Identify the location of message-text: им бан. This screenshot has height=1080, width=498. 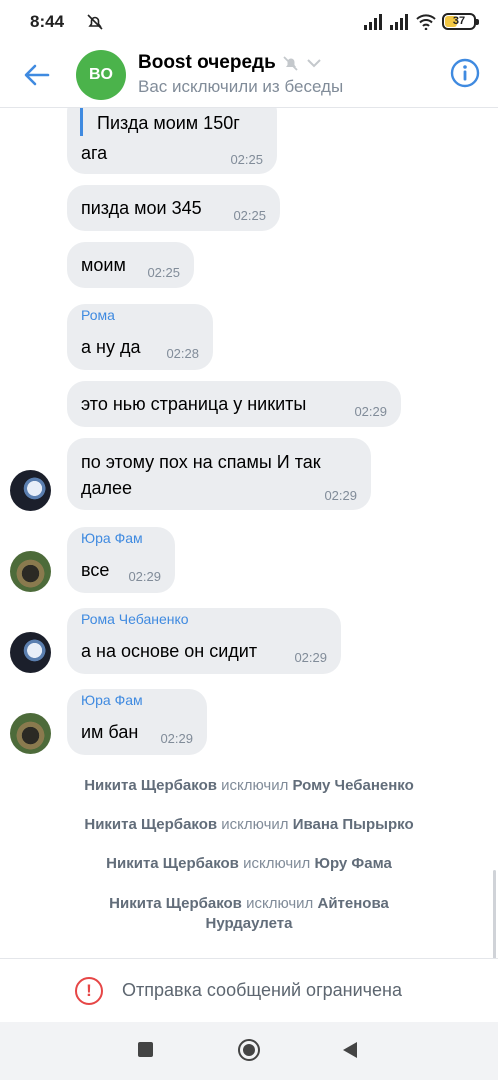
(110, 732).